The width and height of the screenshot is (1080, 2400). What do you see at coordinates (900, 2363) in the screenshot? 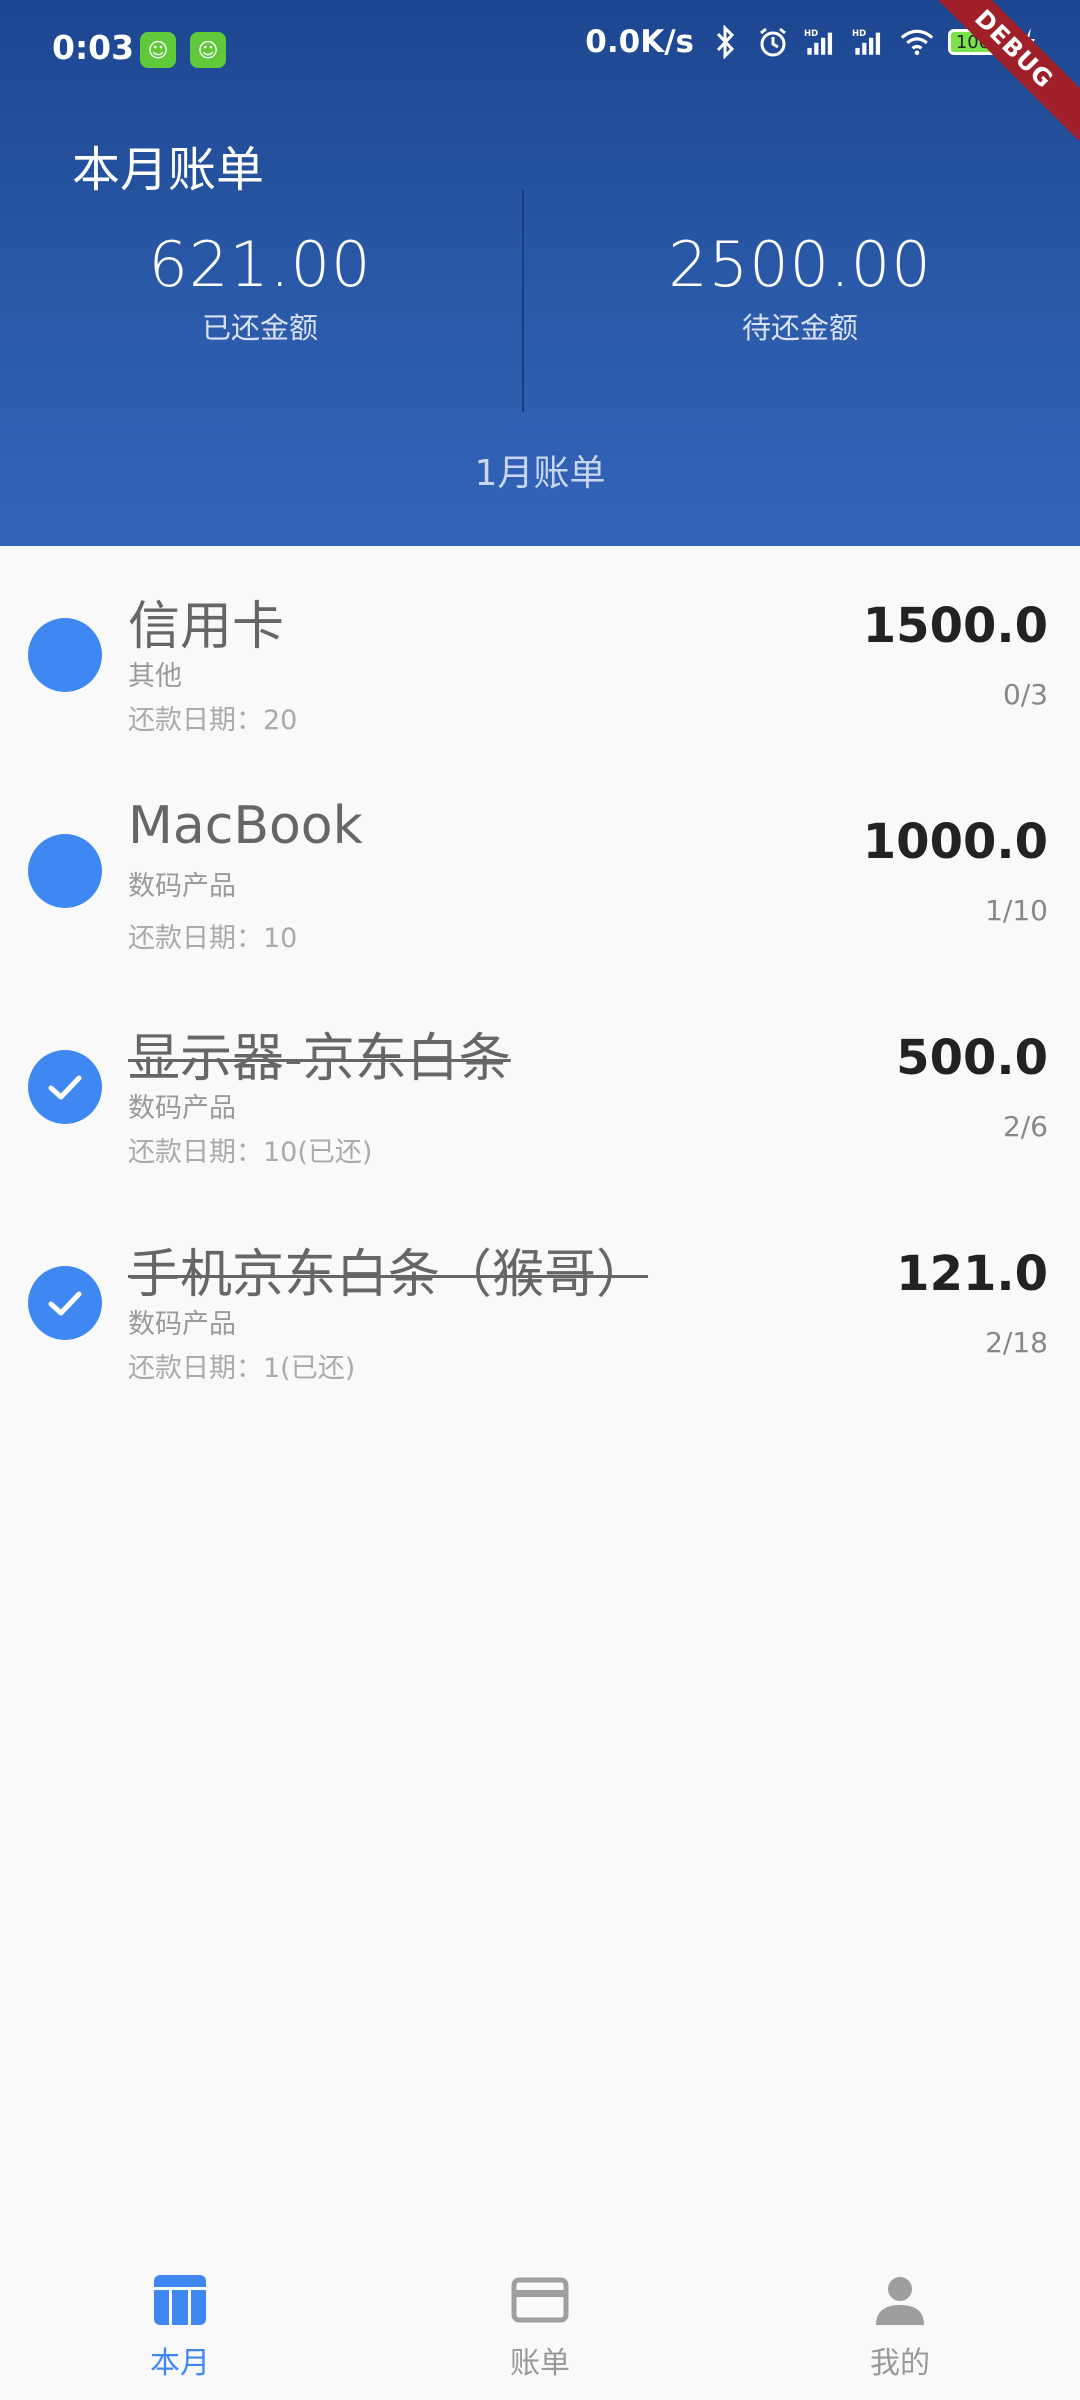
I see `nav-label: 我的` at bounding box center [900, 2363].